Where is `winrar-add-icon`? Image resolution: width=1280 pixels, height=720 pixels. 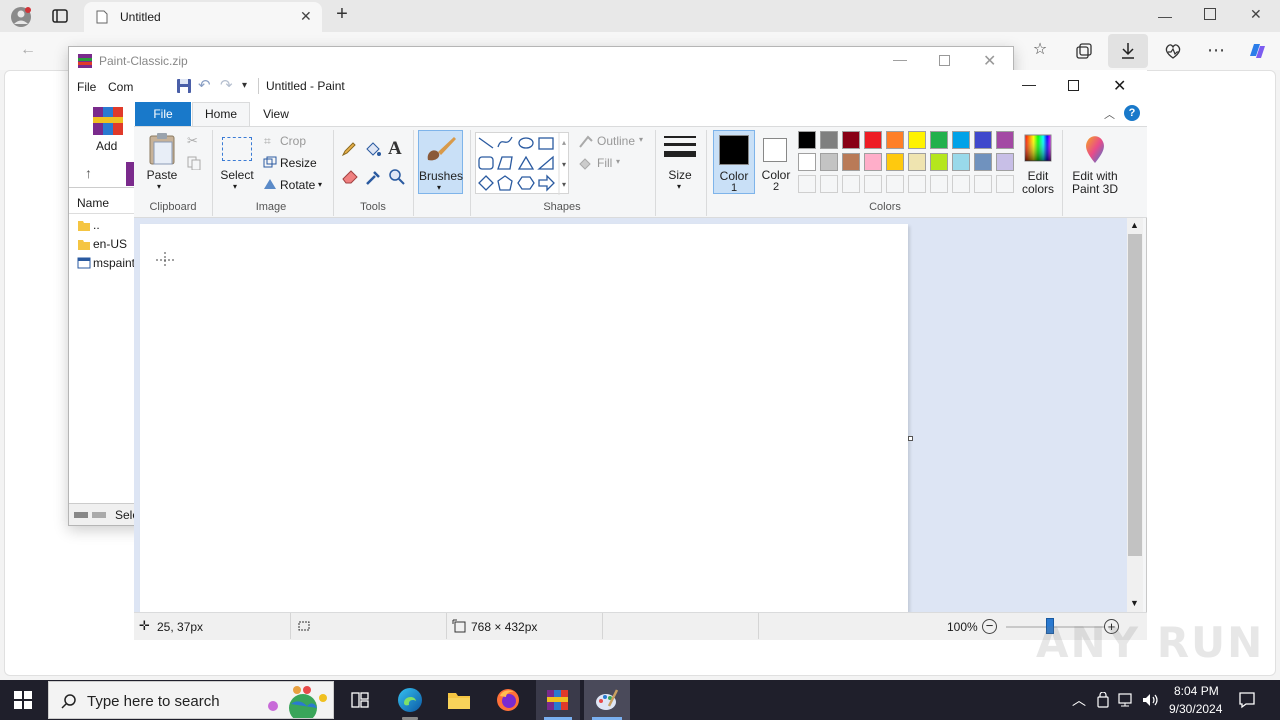
winrar-add-icon is located at coordinates (108, 121).